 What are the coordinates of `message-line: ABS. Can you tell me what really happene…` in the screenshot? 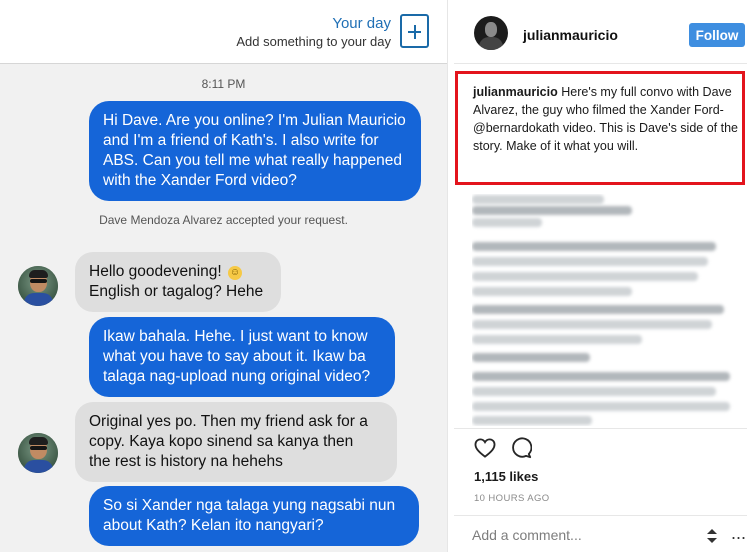 It's located at (252, 160).